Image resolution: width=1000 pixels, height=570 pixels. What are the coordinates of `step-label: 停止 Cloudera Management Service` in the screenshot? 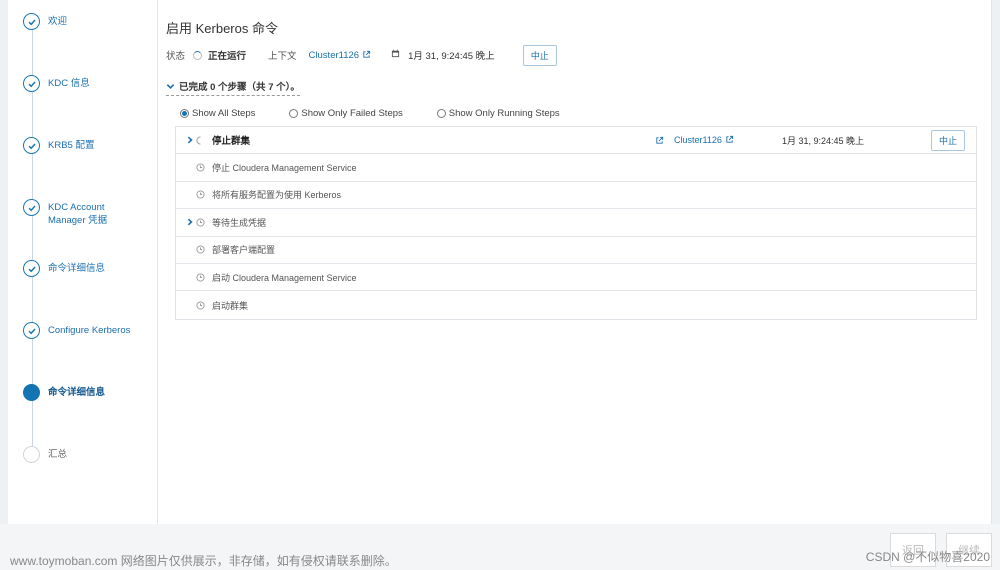 It's located at (284, 168).